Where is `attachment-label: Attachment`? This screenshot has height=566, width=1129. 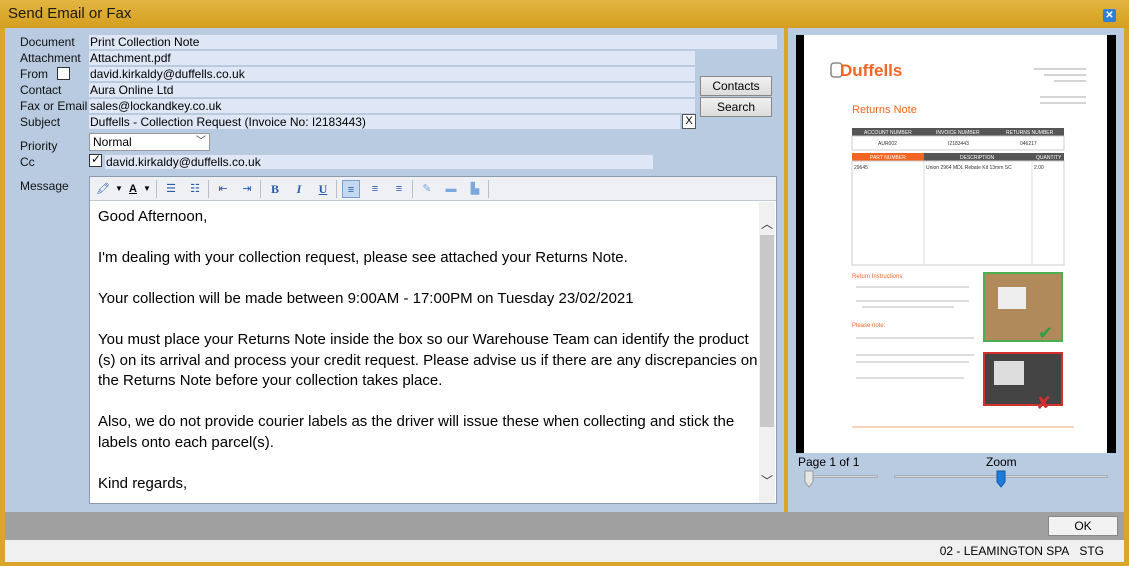
attachment-label: Attachment is located at coordinates (50, 58).